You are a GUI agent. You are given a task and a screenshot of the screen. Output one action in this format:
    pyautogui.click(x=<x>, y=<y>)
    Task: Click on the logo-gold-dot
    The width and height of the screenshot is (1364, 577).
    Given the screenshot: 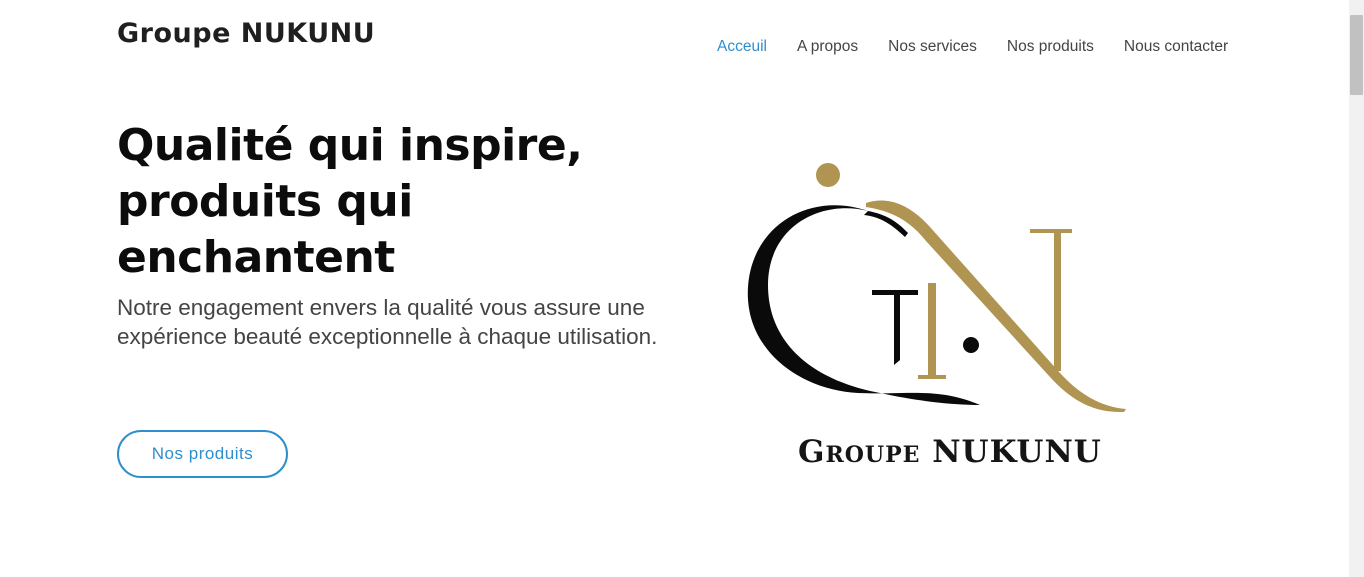 What is the action you would take?
    pyautogui.click(x=828, y=175)
    